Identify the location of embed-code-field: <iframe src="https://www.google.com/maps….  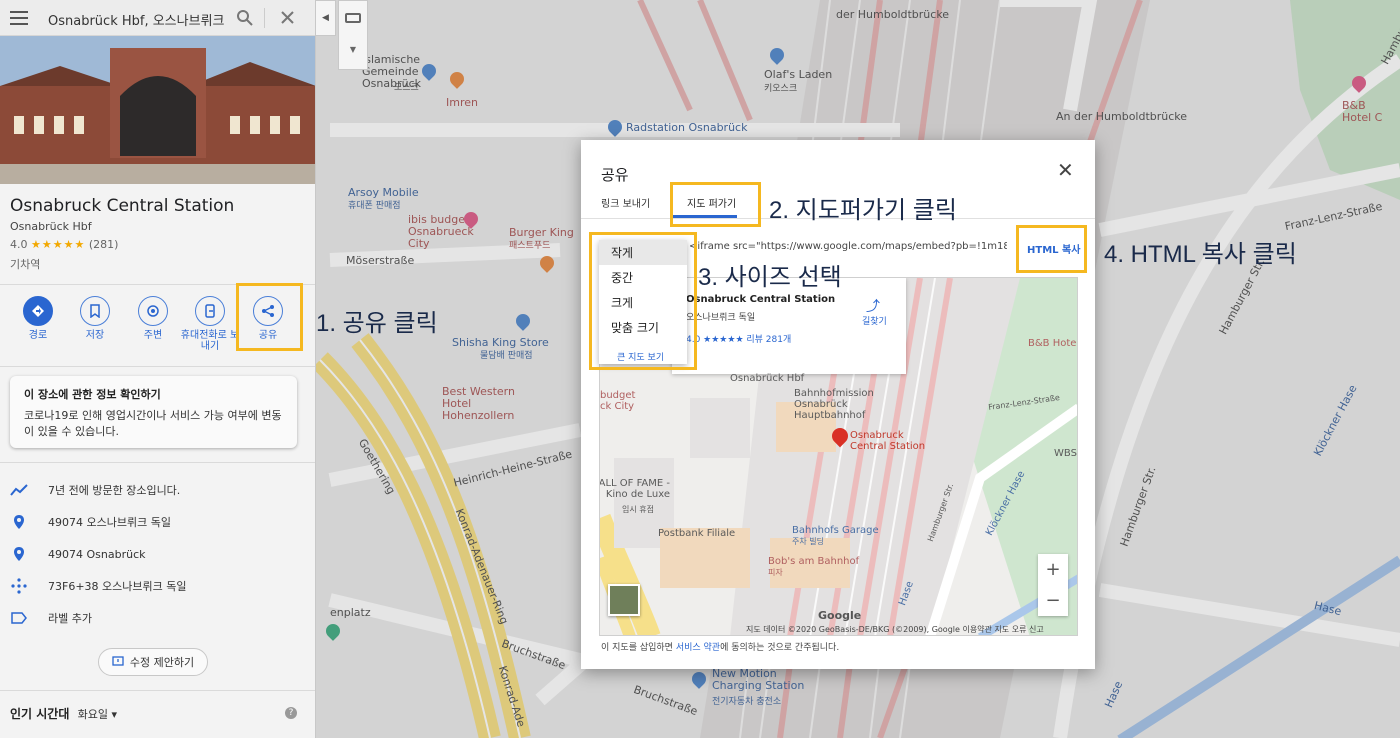
(848, 246).